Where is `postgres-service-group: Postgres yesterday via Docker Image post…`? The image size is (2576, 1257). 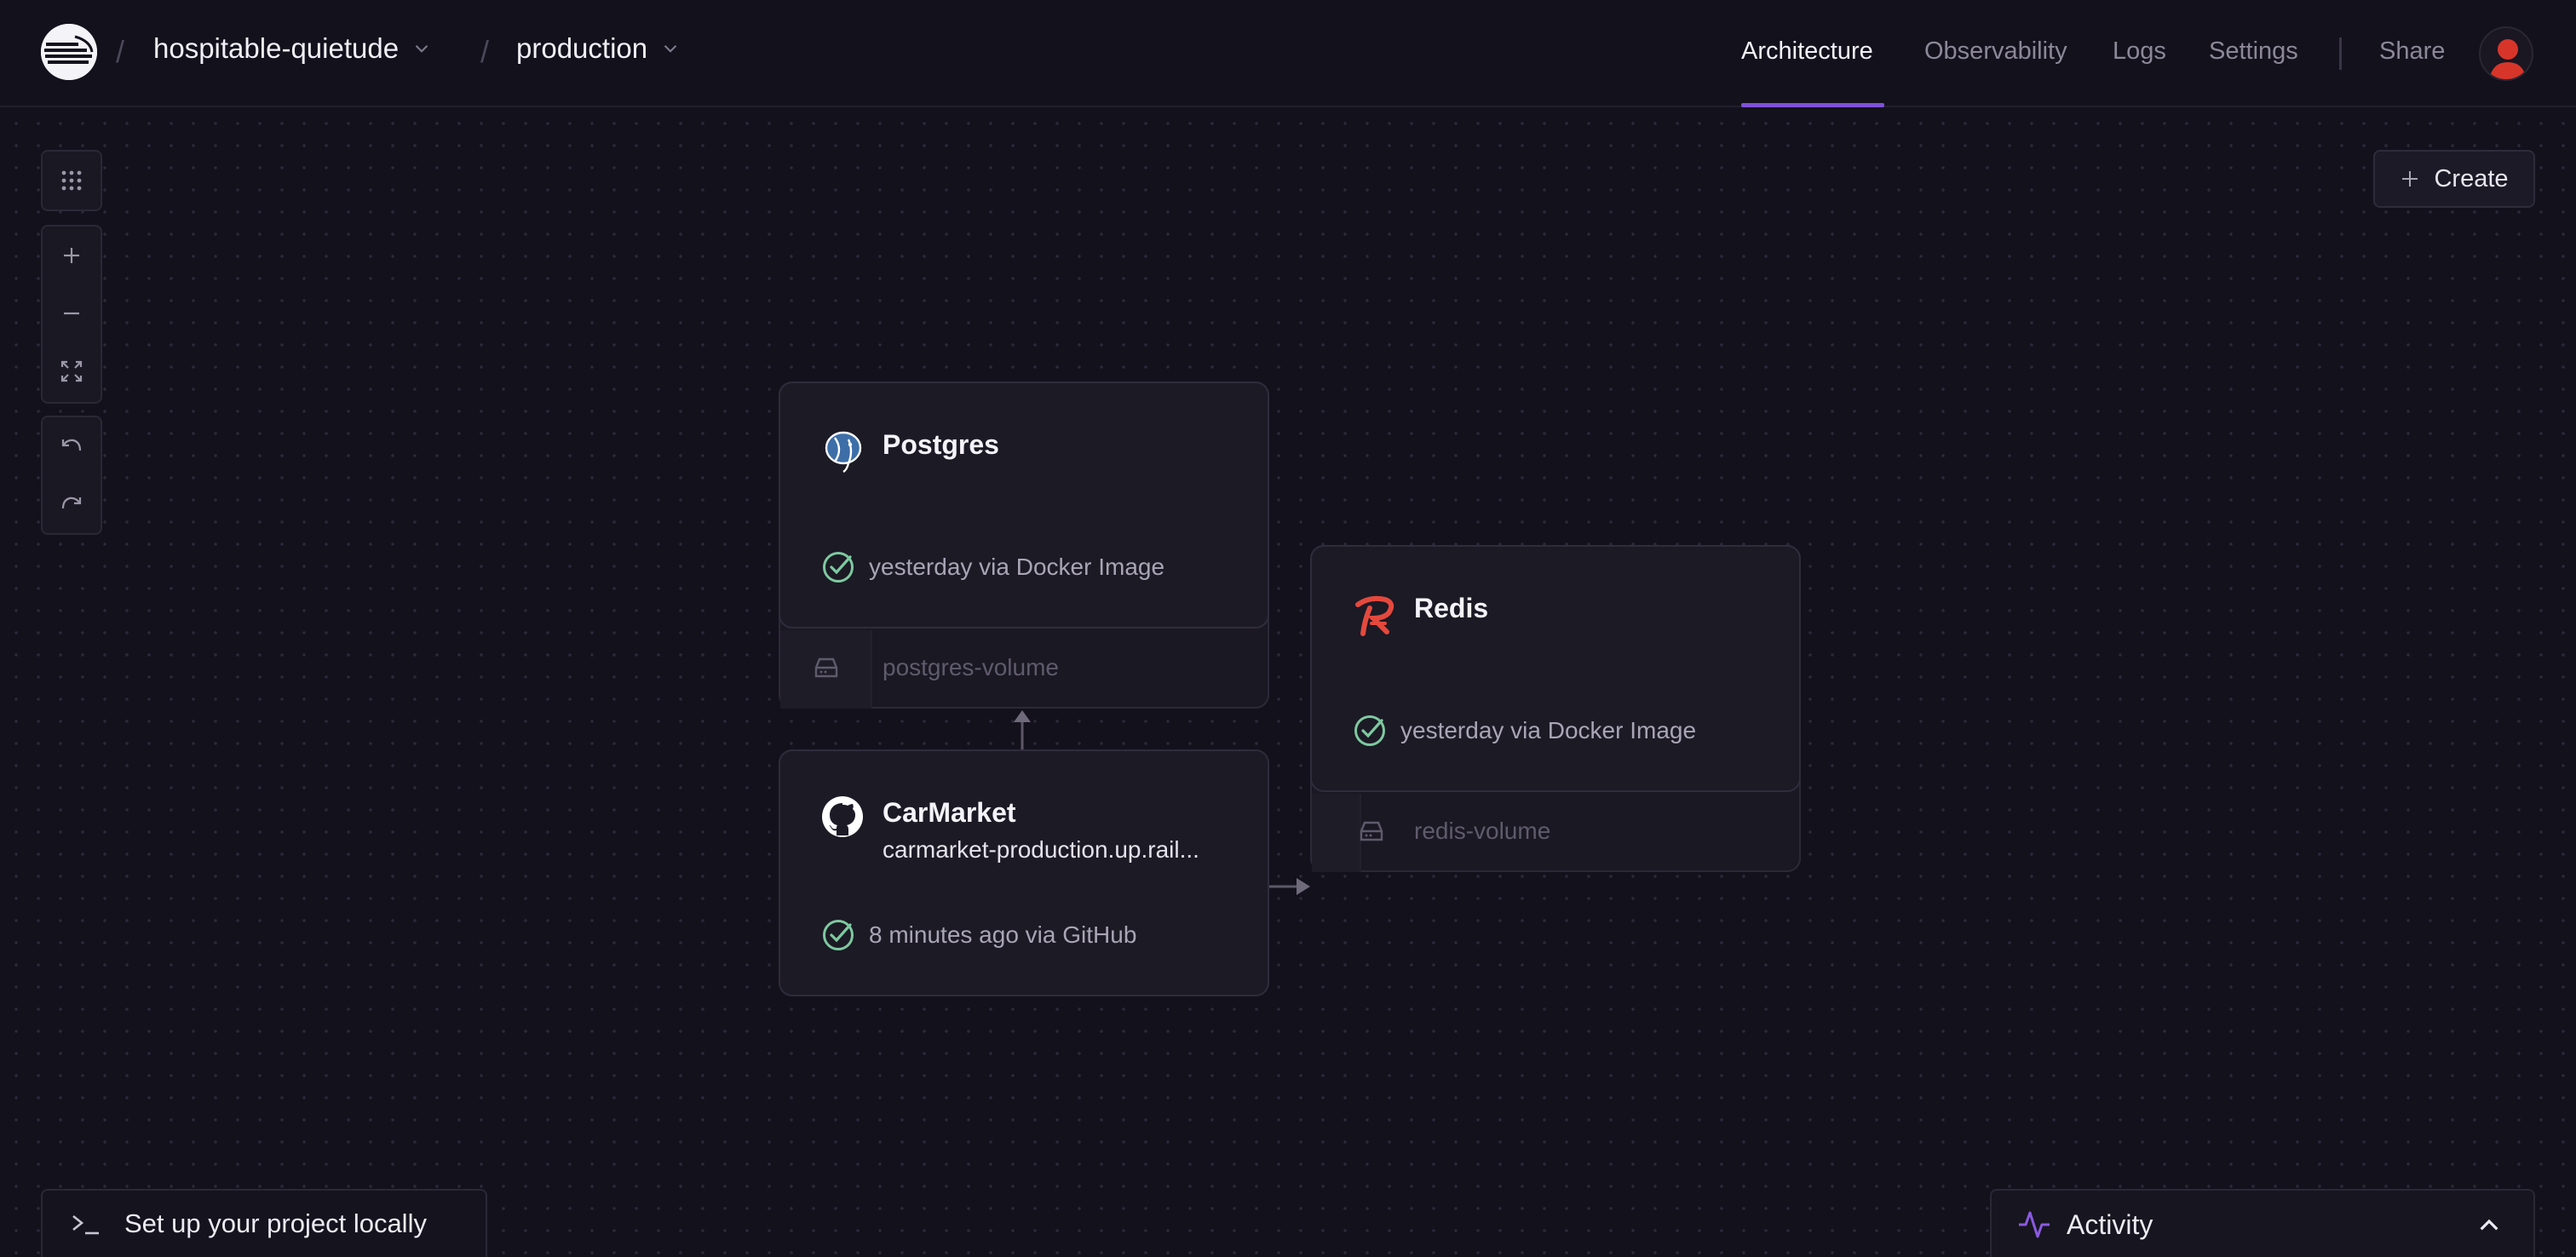 postgres-service-group: Postgres yesterday via Docker Image post… is located at coordinates (1024, 545).